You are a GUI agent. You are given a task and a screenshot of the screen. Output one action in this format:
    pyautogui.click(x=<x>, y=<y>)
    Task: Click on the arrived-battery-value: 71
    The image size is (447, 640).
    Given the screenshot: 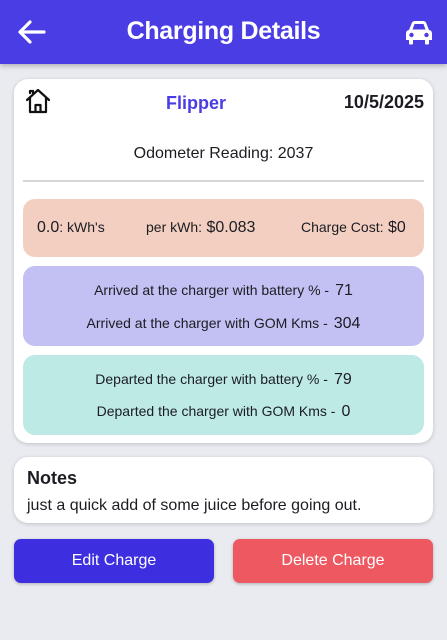 What is the action you would take?
    pyautogui.click(x=344, y=290)
    